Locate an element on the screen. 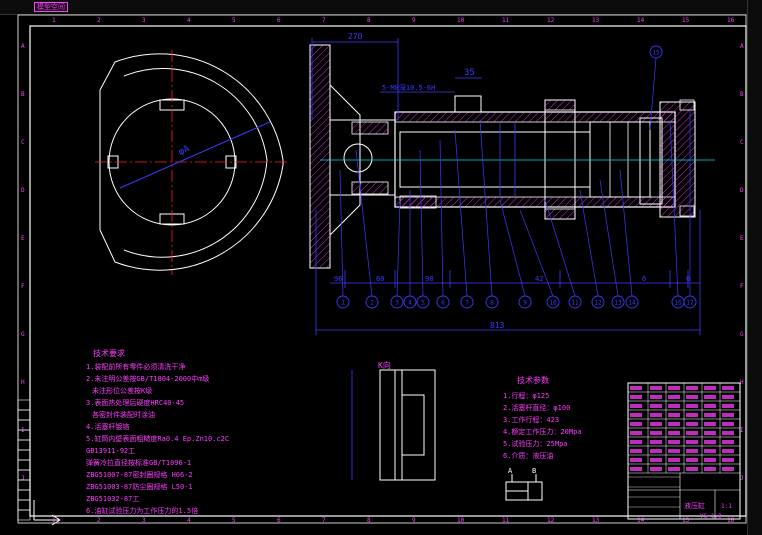 This screenshot has width=762, height=535. tech-param-line: 1.行程：φ125 is located at coordinates (526, 395).